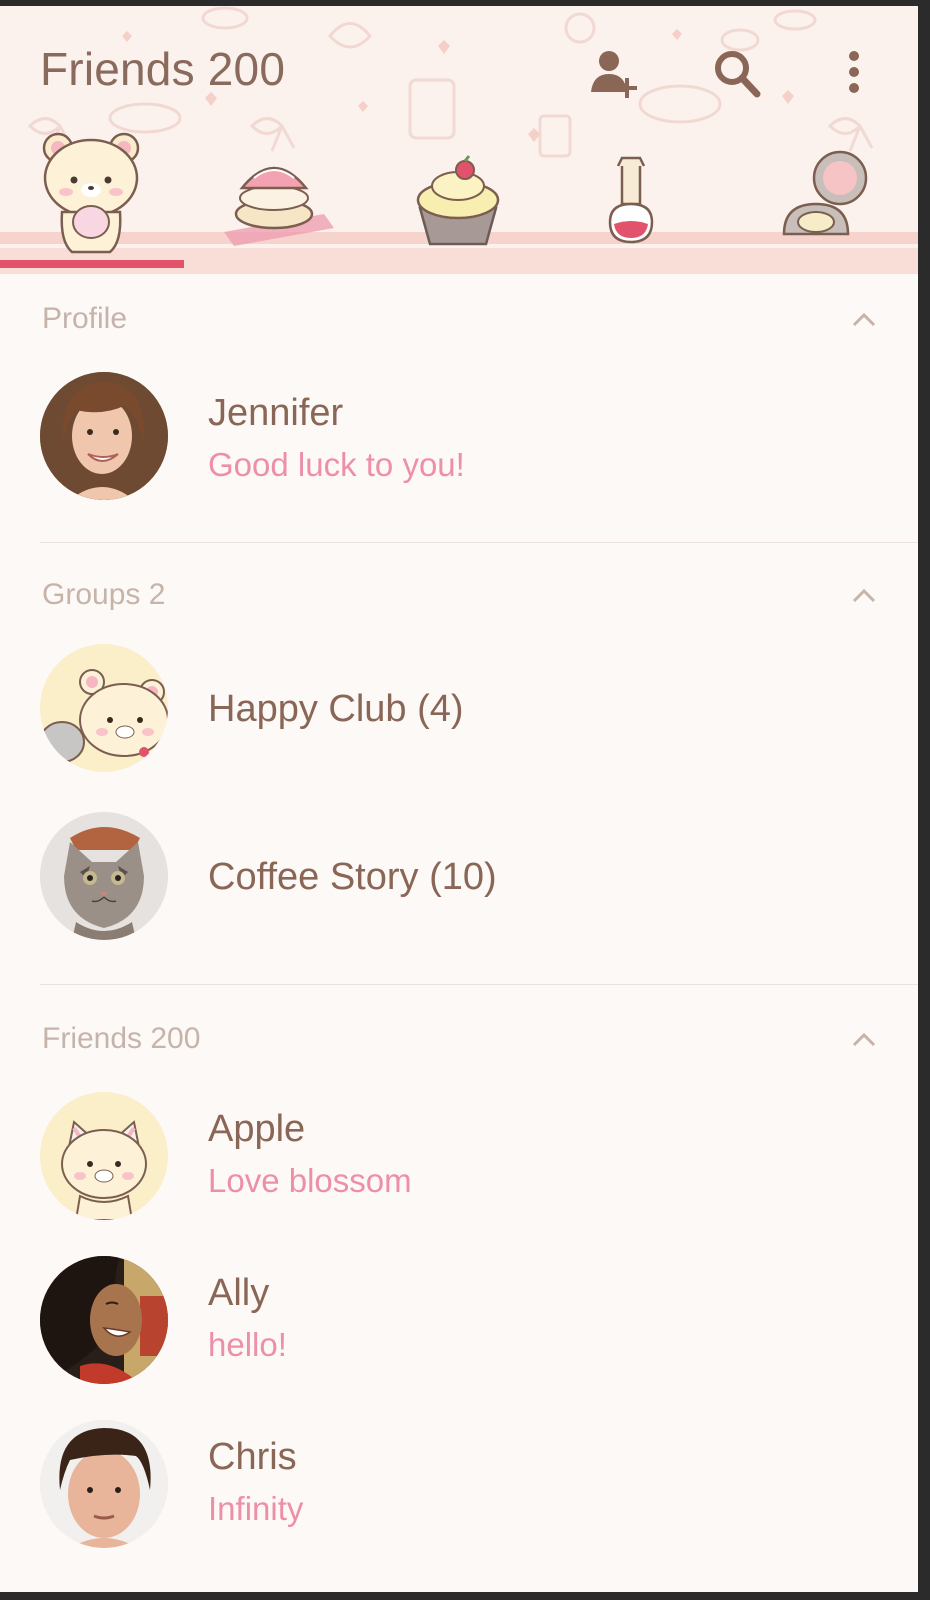 This screenshot has height=1600, width=930. I want to click on tab-cupcake, so click(460, 200).